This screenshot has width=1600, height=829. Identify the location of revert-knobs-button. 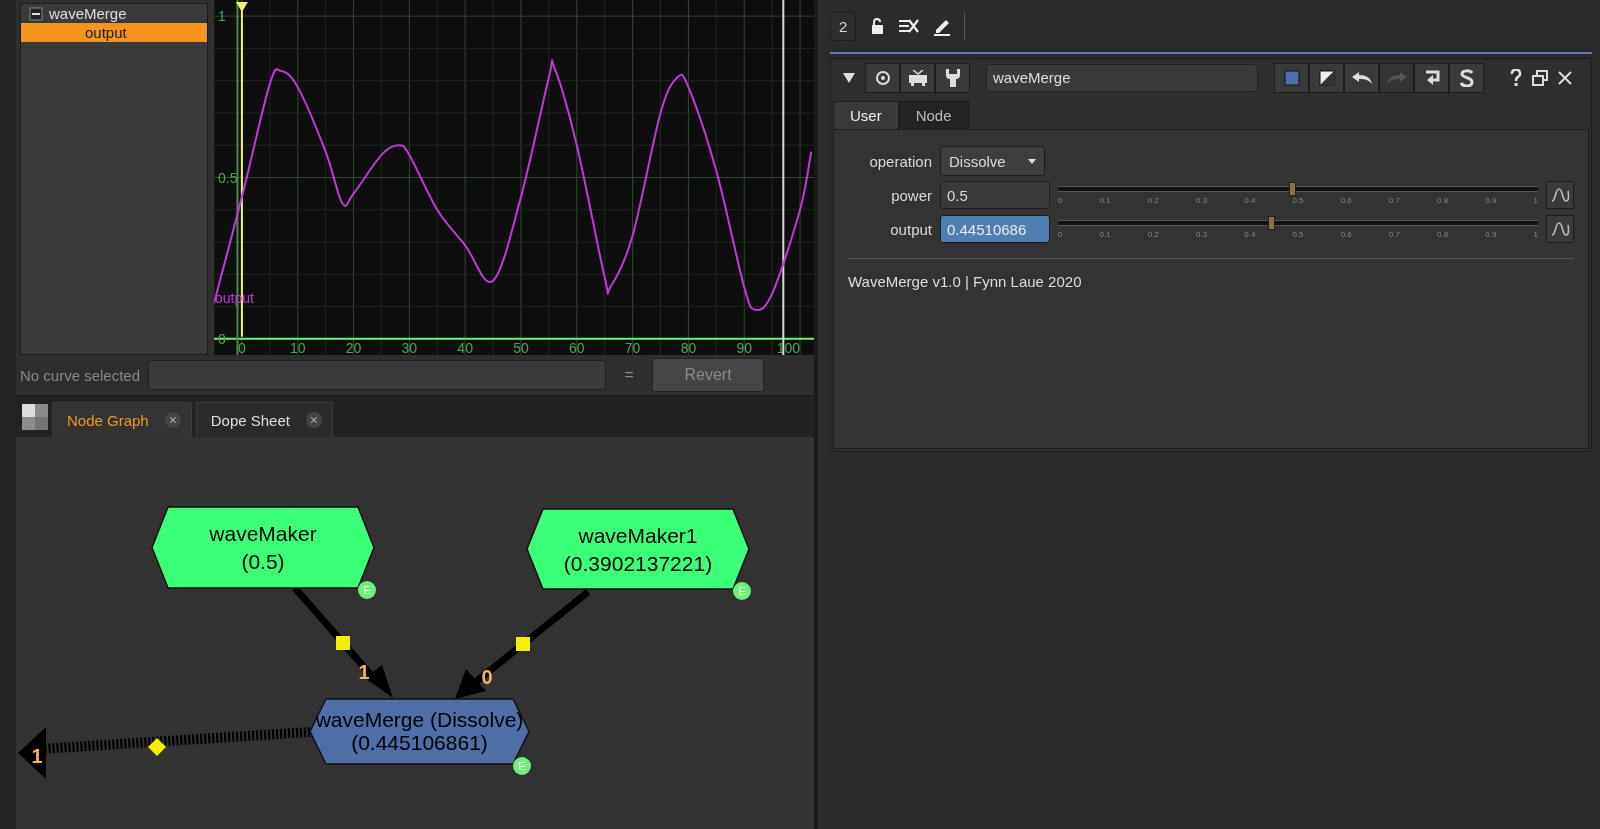
(1431, 78).